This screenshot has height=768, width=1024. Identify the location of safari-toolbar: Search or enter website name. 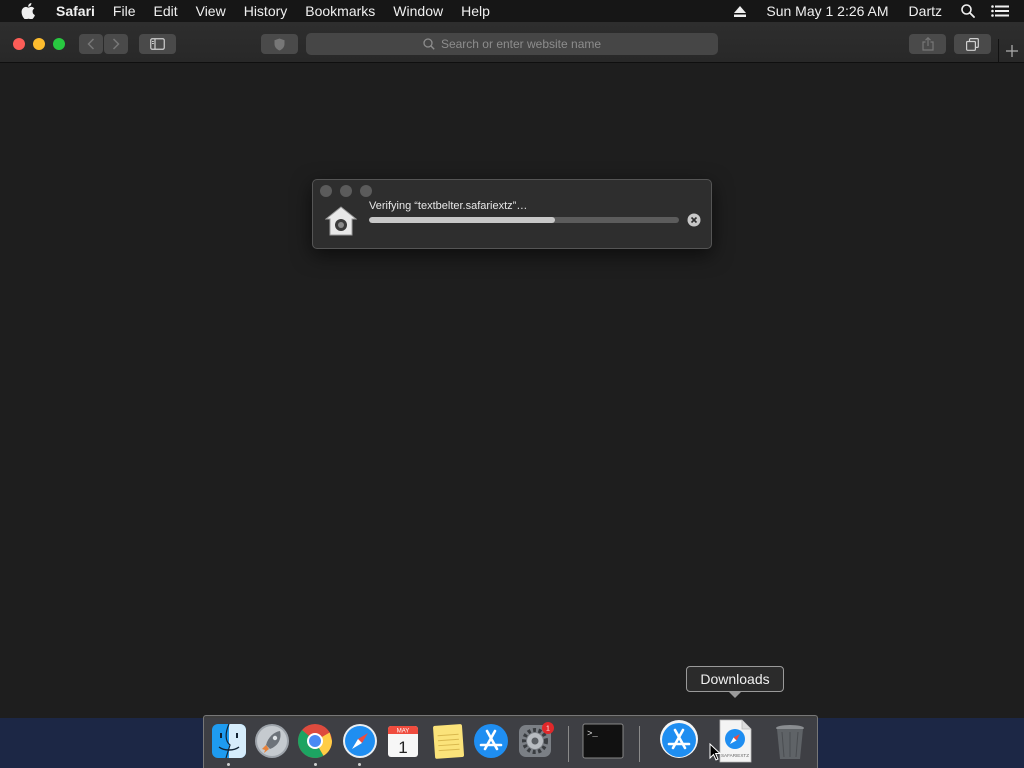
(512, 42).